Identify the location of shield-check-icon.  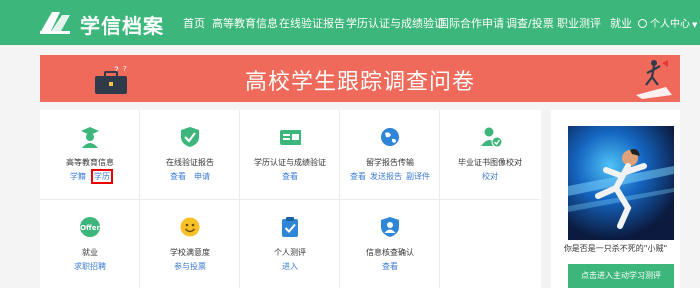
(190, 137).